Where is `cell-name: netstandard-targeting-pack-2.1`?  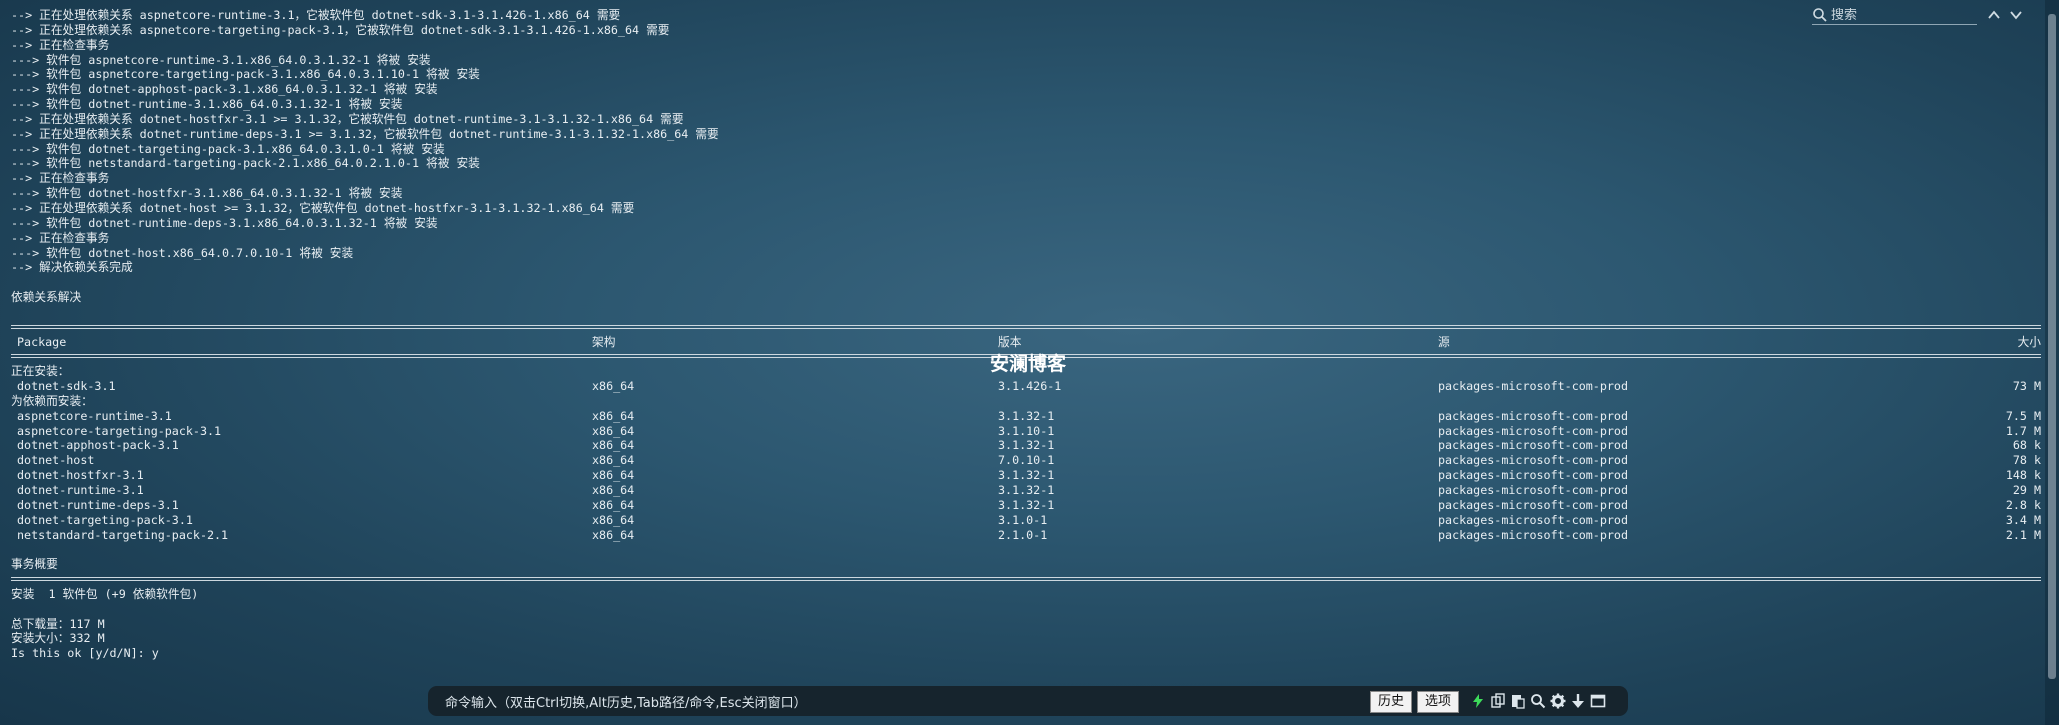
cell-name: netstandard-targeting-pack-2.1 is located at coordinates (123, 534).